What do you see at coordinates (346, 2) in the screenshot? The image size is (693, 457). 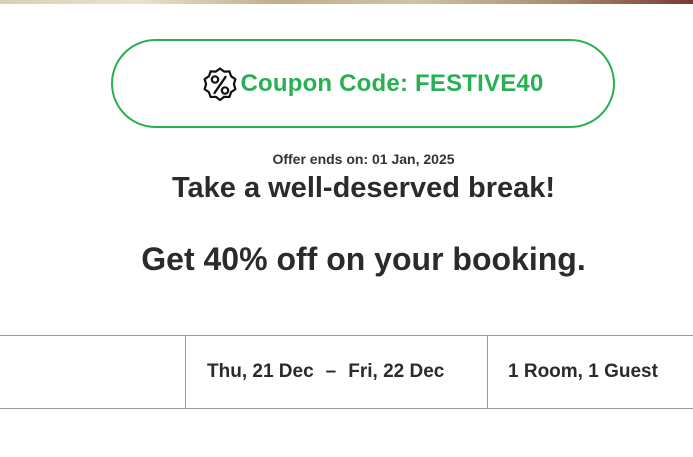 I see `hero-image-strip` at bounding box center [346, 2].